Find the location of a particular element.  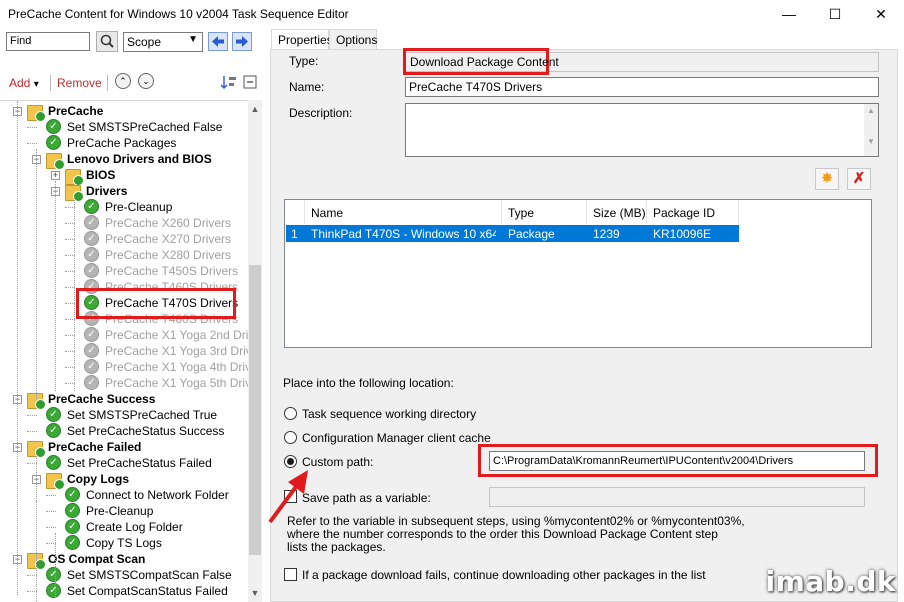

tree-group: − PreCache Success is located at coordinates (125, 400).